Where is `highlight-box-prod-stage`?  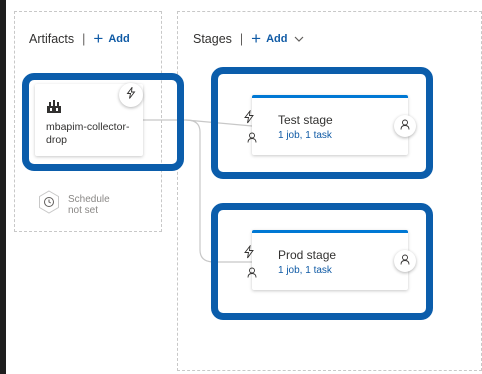 highlight-box-prod-stage is located at coordinates (322, 261).